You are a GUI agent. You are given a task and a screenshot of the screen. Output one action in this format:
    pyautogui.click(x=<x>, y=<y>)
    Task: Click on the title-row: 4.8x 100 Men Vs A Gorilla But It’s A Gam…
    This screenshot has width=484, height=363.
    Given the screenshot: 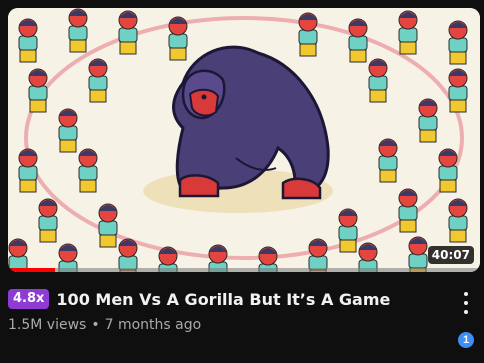 What is the action you would take?
    pyautogui.click(x=231, y=299)
    